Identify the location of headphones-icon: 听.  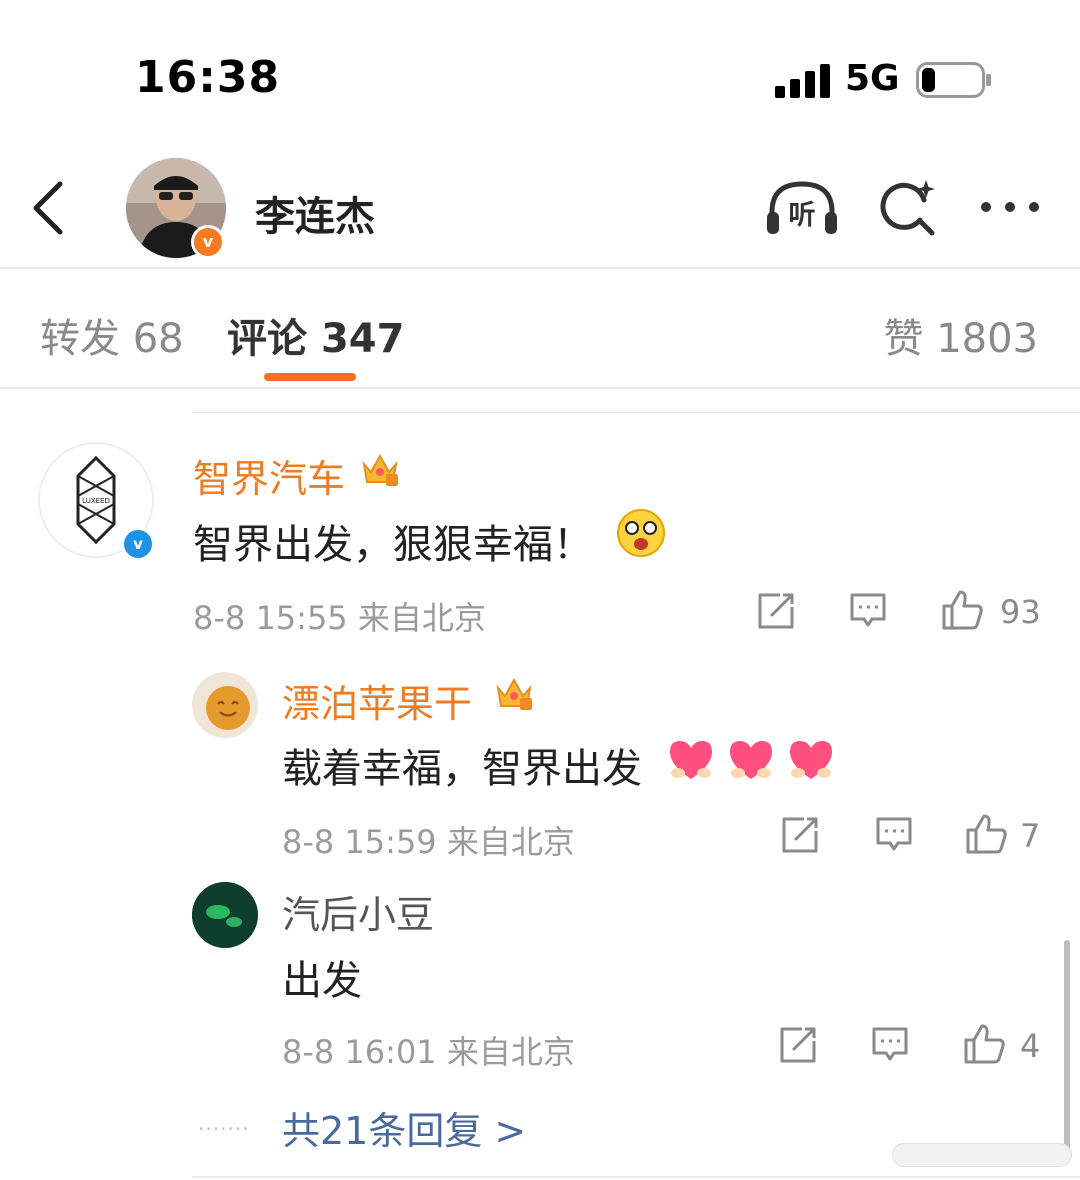
(802, 208).